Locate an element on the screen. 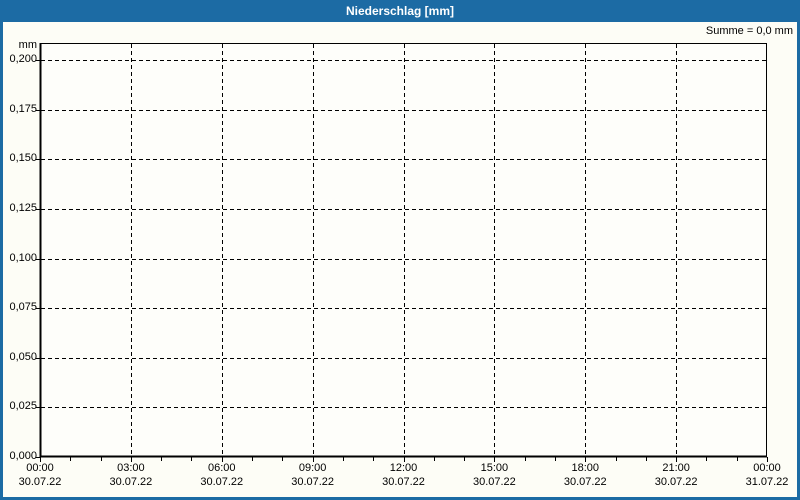  chart-title-bar: Niederschlag [mm] is located at coordinates (400, 11).